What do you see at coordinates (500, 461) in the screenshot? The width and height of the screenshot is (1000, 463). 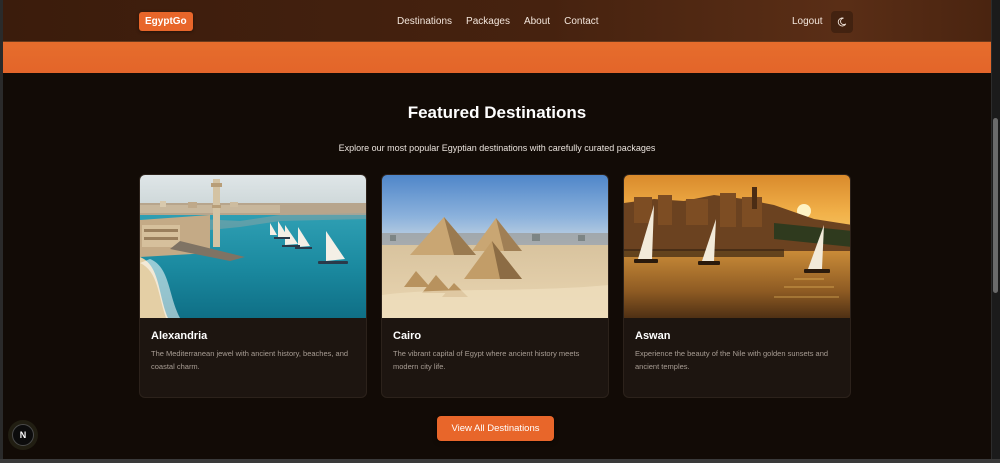 I see `window-bottom-border` at bounding box center [500, 461].